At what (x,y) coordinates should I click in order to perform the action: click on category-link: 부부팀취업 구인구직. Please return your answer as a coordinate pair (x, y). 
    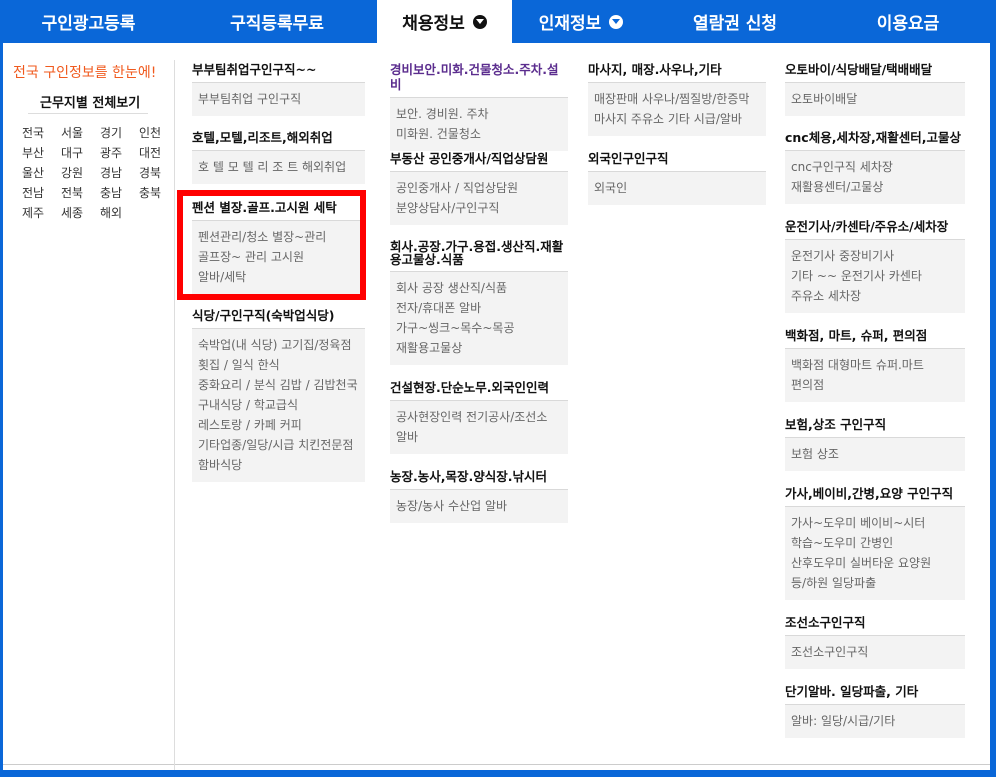
    Looking at the image, I should click on (249, 99).